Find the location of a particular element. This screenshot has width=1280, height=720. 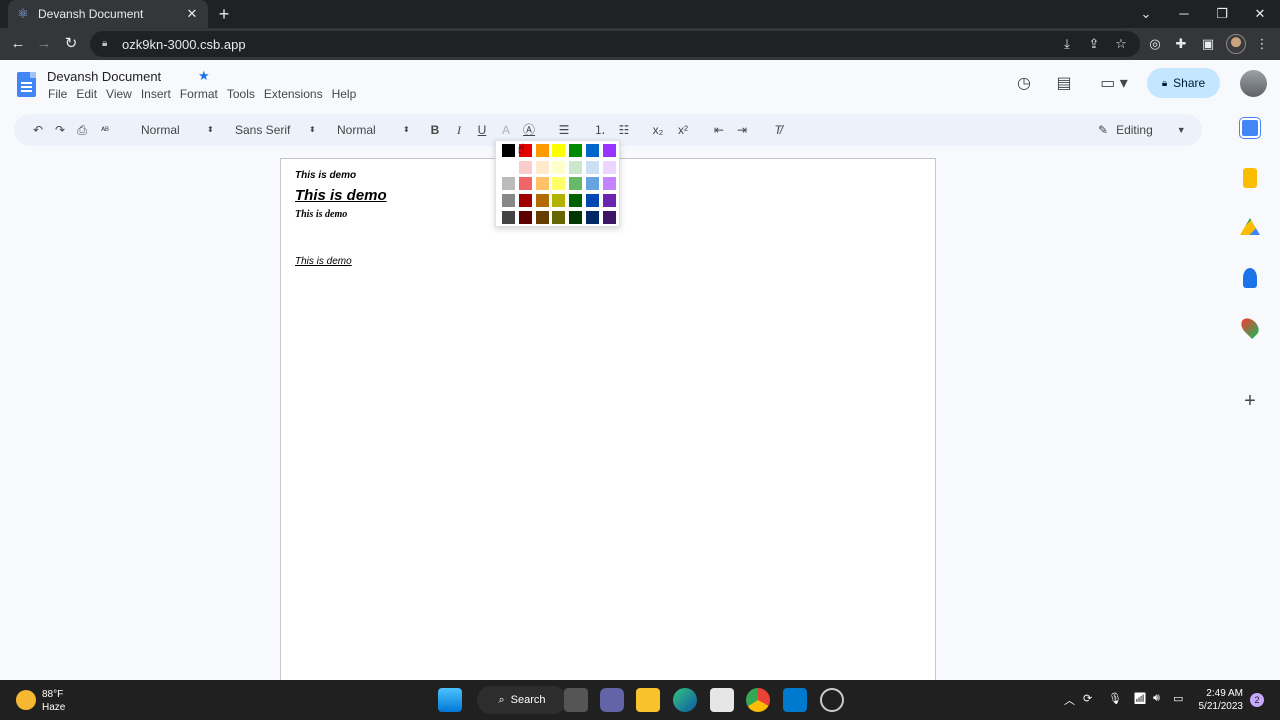

more-menu-icon: ⋮ is located at coordinates (1262, 44).